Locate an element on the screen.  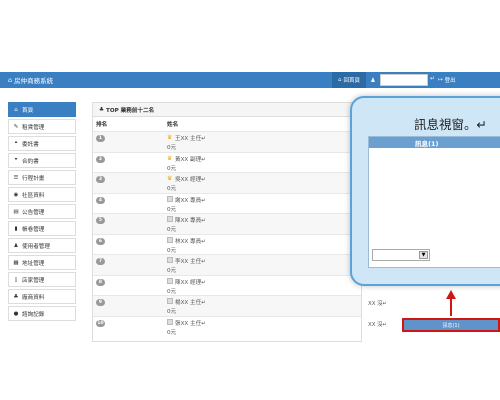
rank-badge: 1 is located at coordinates (100, 138).